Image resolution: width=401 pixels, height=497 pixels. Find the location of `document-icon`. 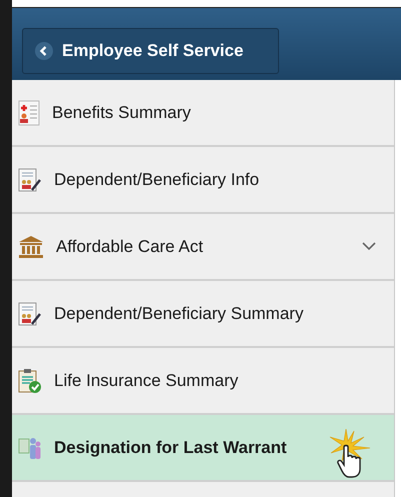

document-icon is located at coordinates (29, 113).